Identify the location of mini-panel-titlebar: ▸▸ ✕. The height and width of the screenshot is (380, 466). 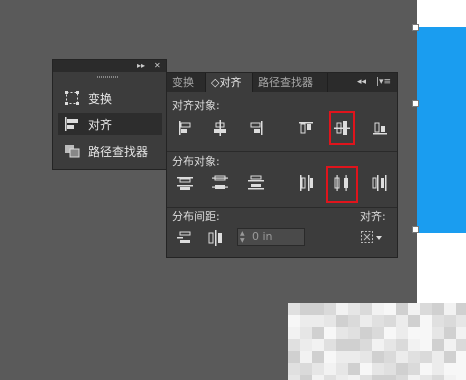
(109, 66).